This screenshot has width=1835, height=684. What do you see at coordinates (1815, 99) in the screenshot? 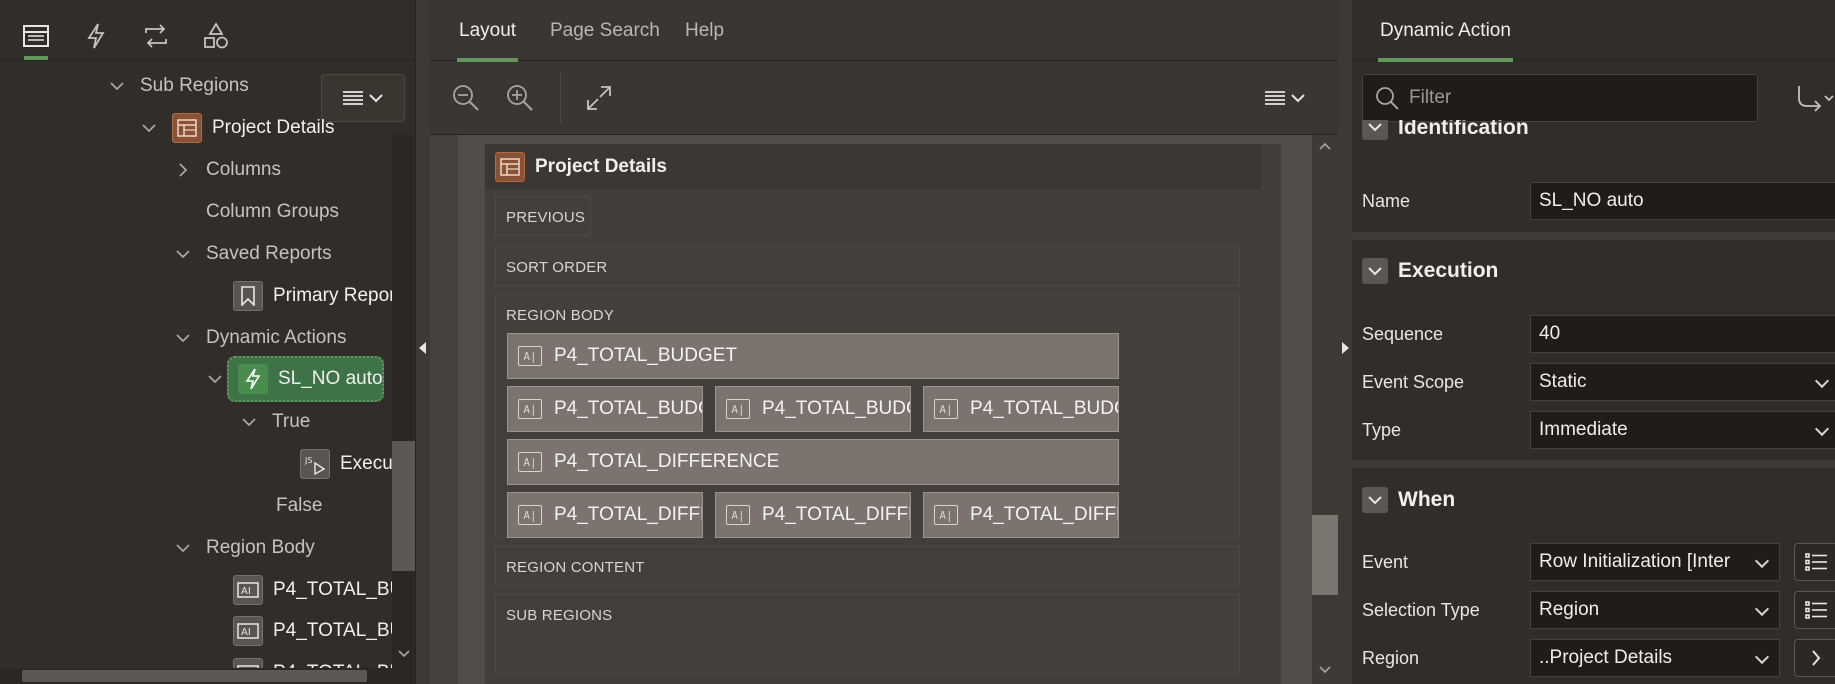
I see `go-to-group-button` at bounding box center [1815, 99].